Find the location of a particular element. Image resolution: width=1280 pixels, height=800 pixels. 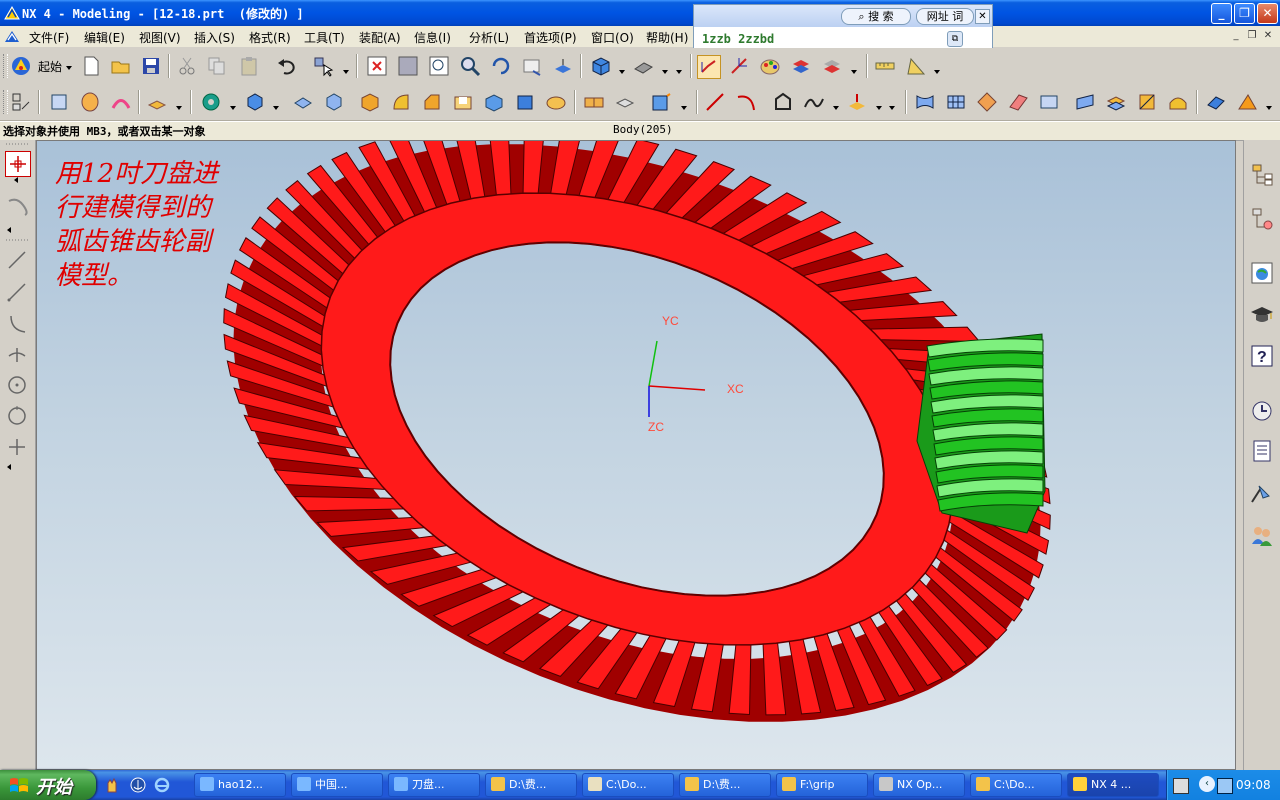

copy-icon is located at coordinates (217, 66).